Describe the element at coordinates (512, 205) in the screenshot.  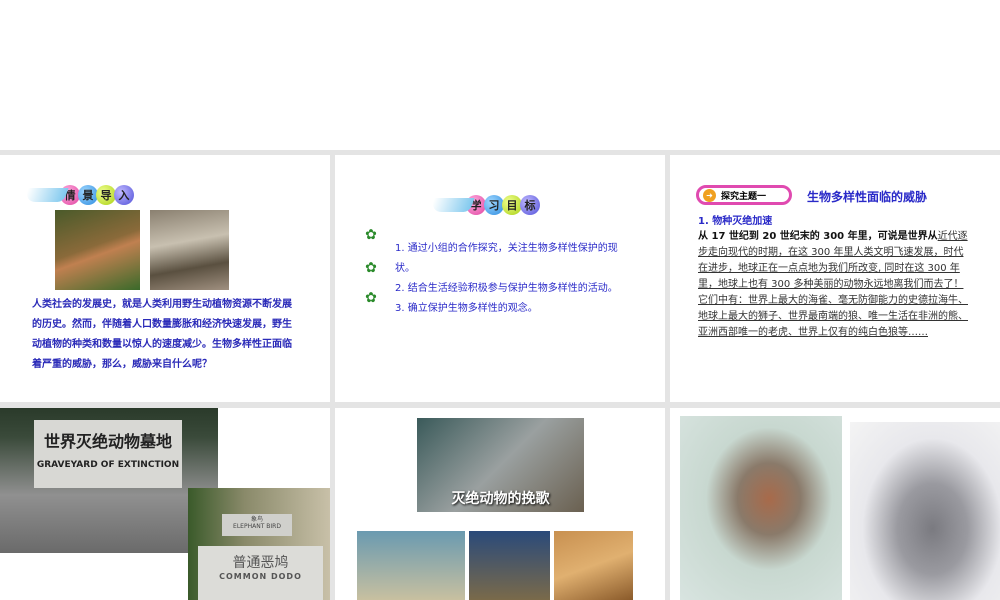
I see `banner-char: 目` at that location.